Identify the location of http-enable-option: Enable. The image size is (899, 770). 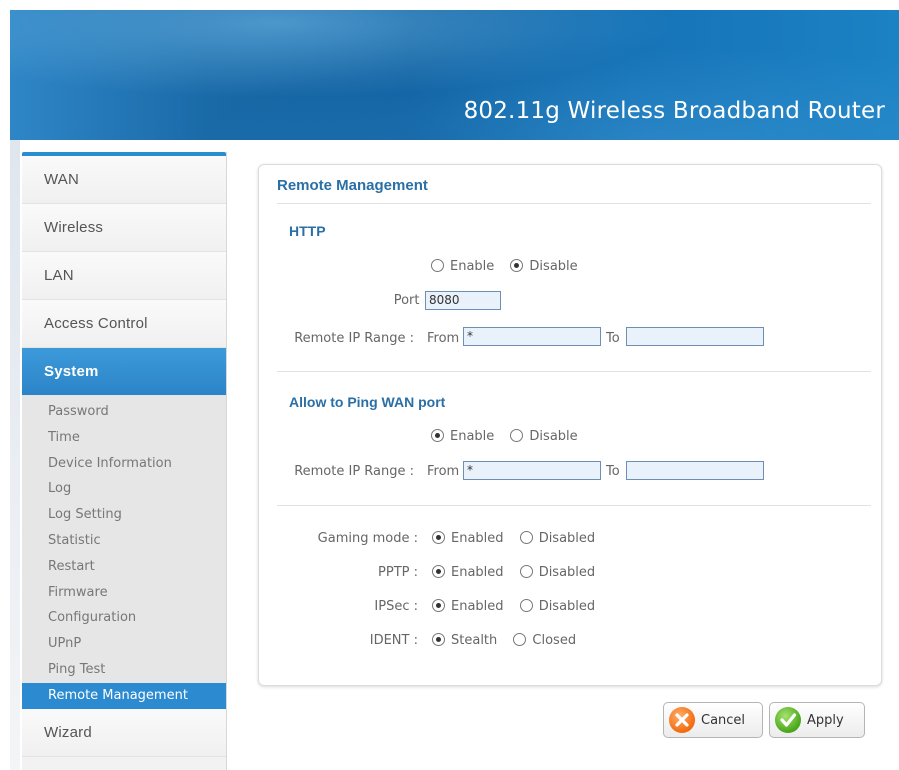
(462, 266).